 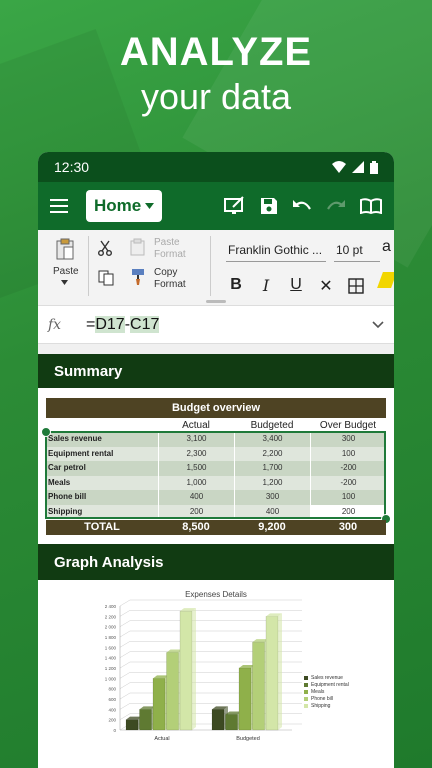 What do you see at coordinates (170, 279) in the screenshot?
I see `copy-format-button: Copy Format` at bounding box center [170, 279].